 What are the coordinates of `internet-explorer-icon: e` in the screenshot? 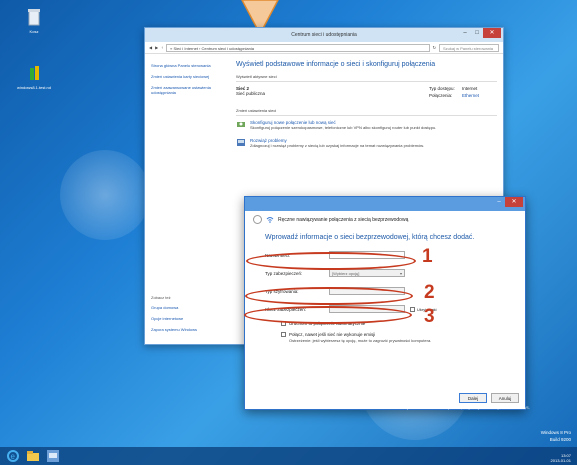 It's located at (13, 456).